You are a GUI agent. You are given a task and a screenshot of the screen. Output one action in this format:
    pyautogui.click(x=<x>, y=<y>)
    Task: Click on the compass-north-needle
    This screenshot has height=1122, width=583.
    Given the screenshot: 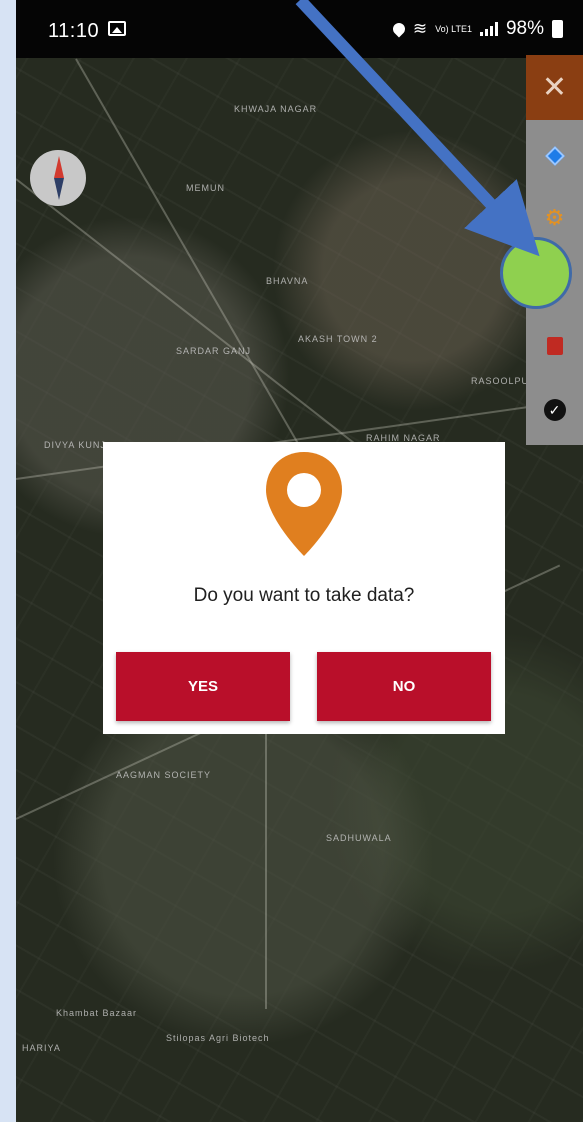 What is the action you would take?
    pyautogui.click(x=59, y=167)
    